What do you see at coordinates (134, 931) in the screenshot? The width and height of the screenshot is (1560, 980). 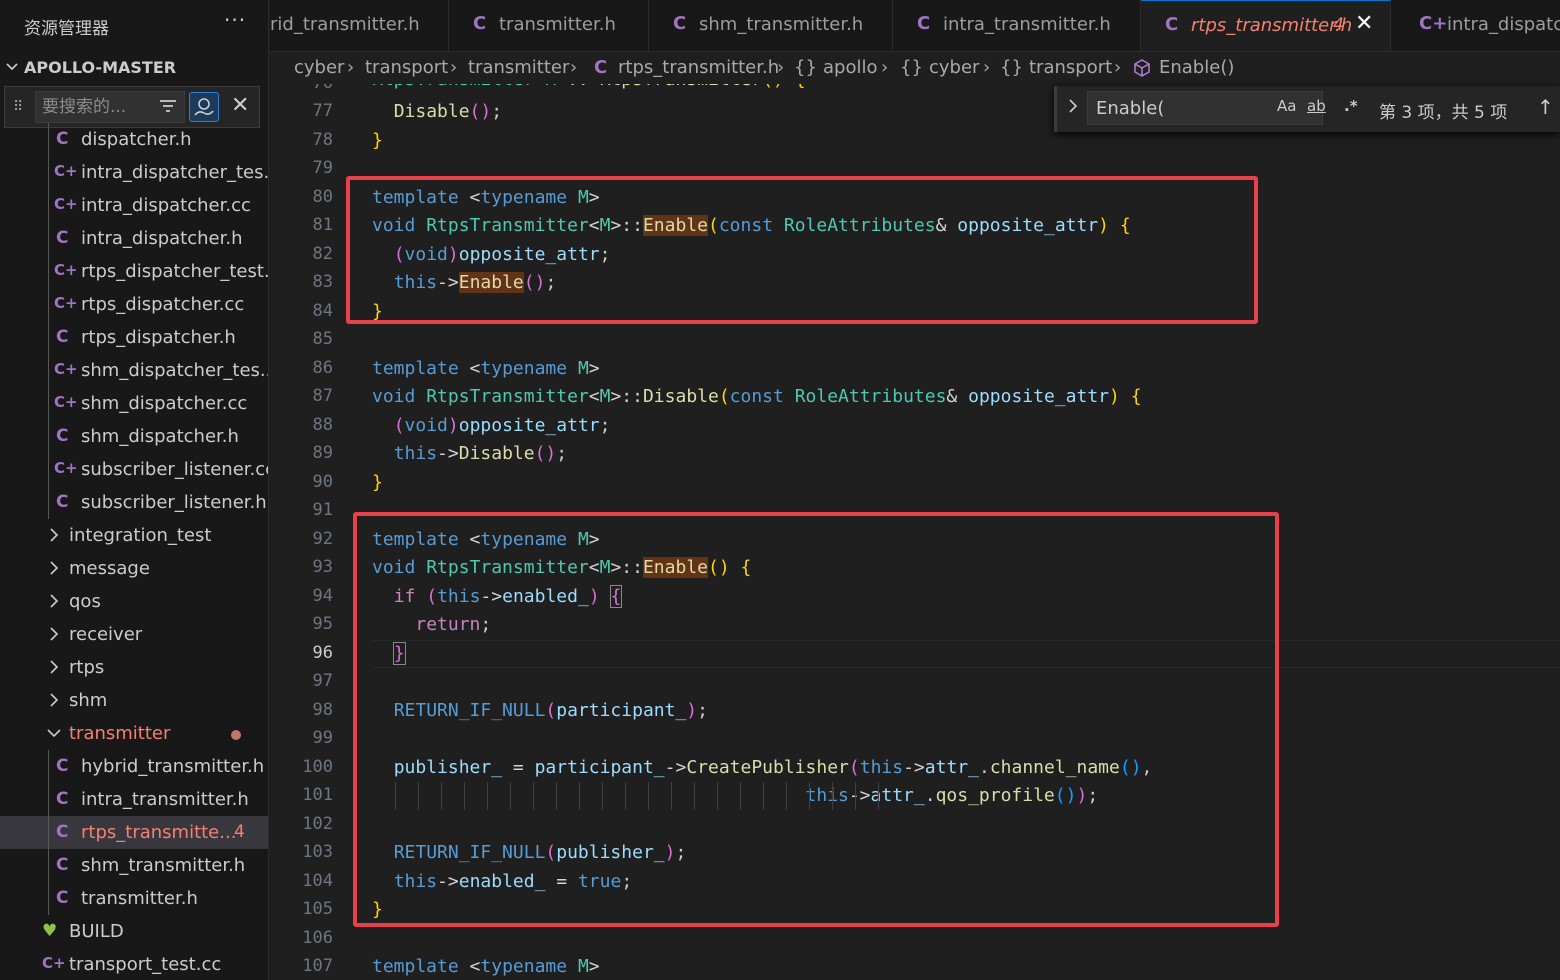 I see `tree-item-build: ♥ BUILD` at bounding box center [134, 931].